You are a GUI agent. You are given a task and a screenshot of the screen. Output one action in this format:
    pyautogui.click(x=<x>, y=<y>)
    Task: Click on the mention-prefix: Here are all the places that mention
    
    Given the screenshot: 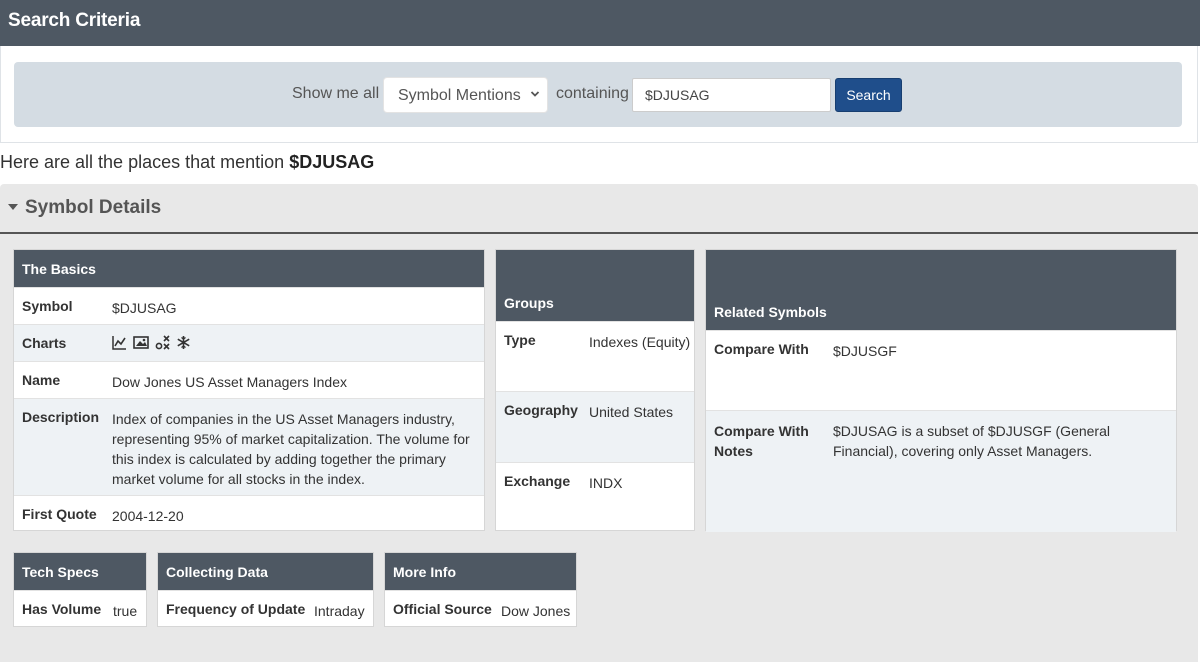 What is the action you would take?
    pyautogui.click(x=142, y=162)
    